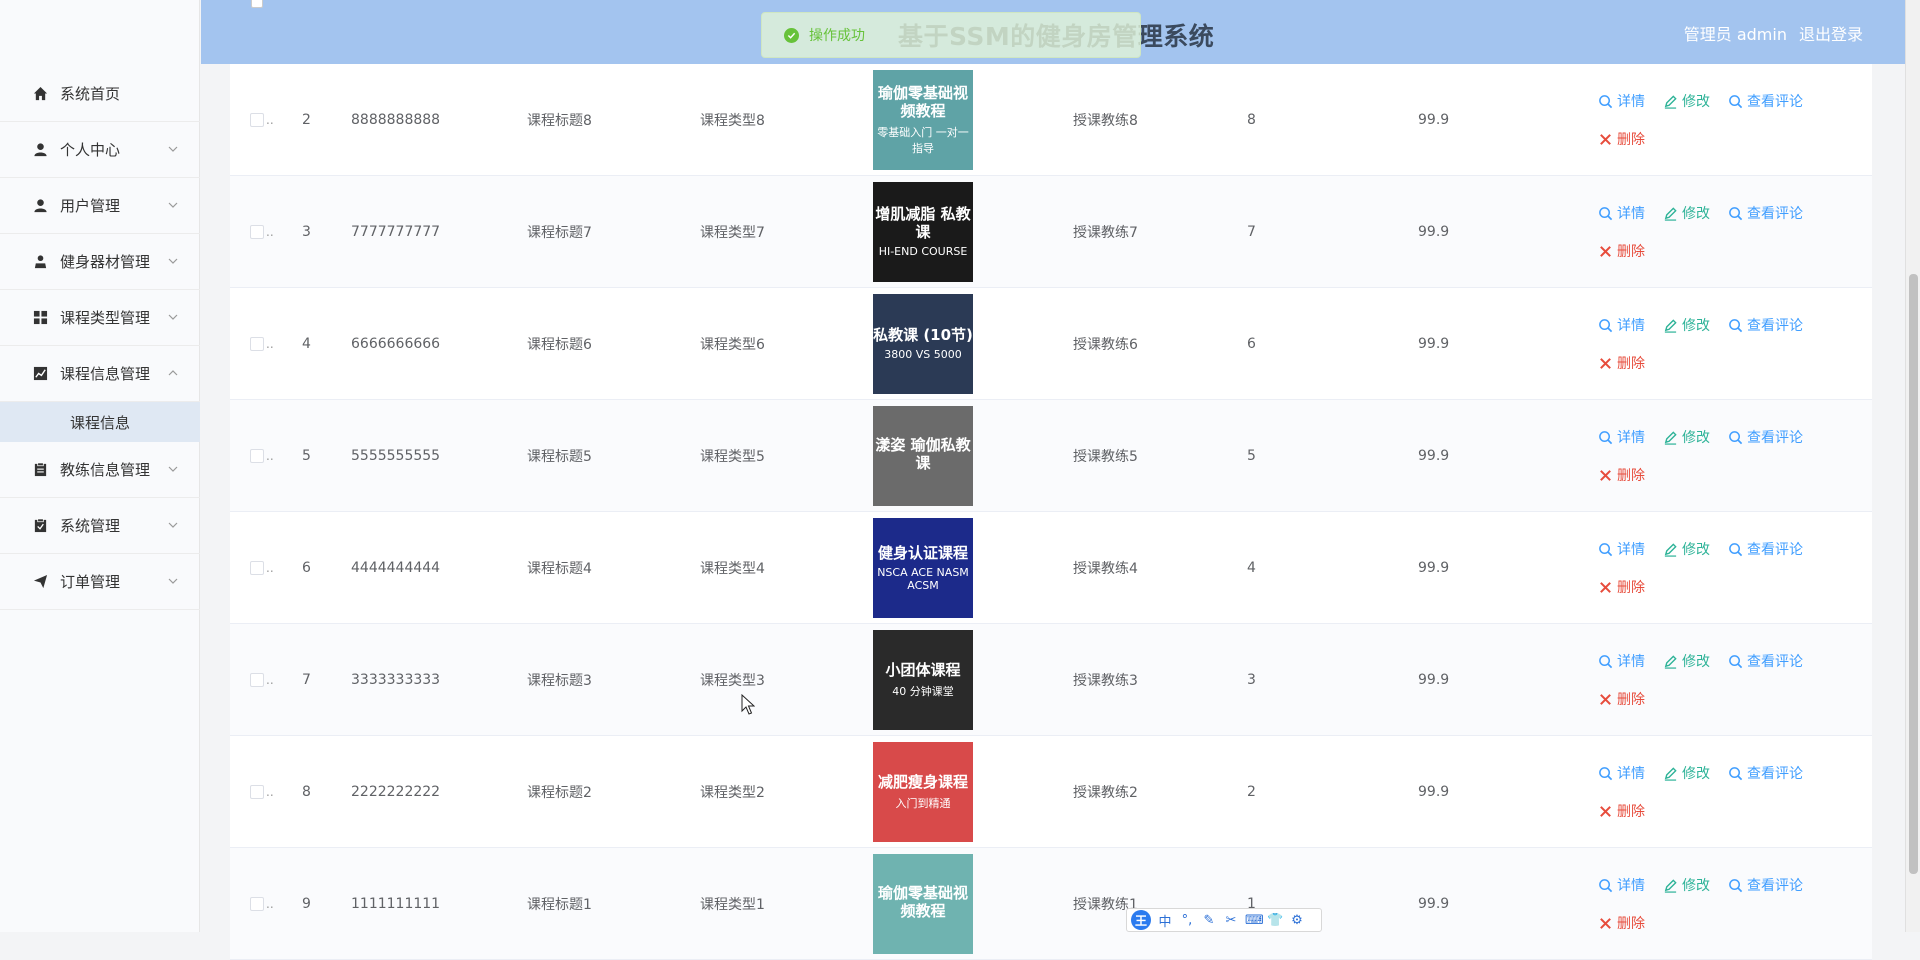 This screenshot has height=960, width=1920. Describe the element at coordinates (1141, 920) in the screenshot. I see `ime-logo: 王` at that location.